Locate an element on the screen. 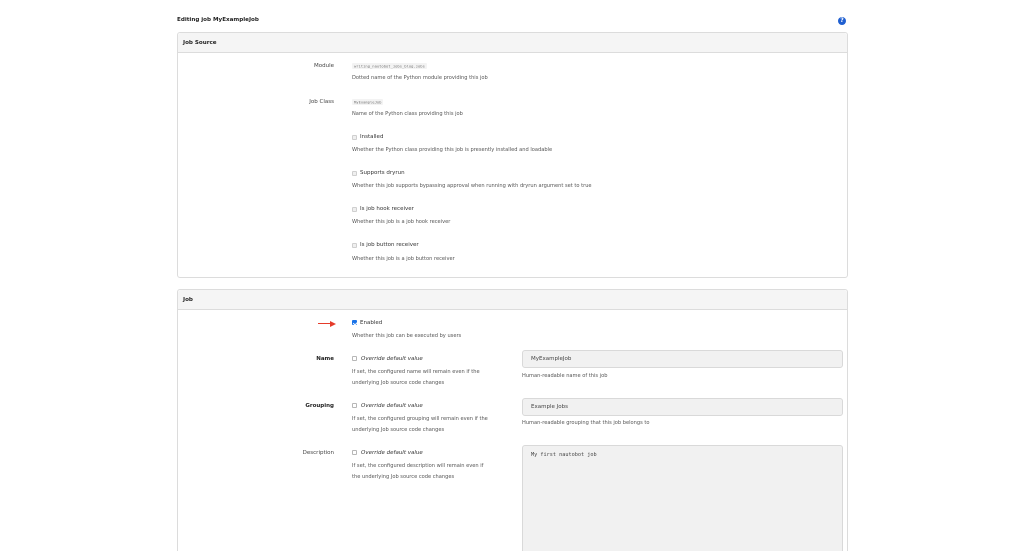 Image resolution: width=1024 pixels, height=551 pixels. job-hook-receiver-label: Is job hook receiver is located at coordinates (387, 209).